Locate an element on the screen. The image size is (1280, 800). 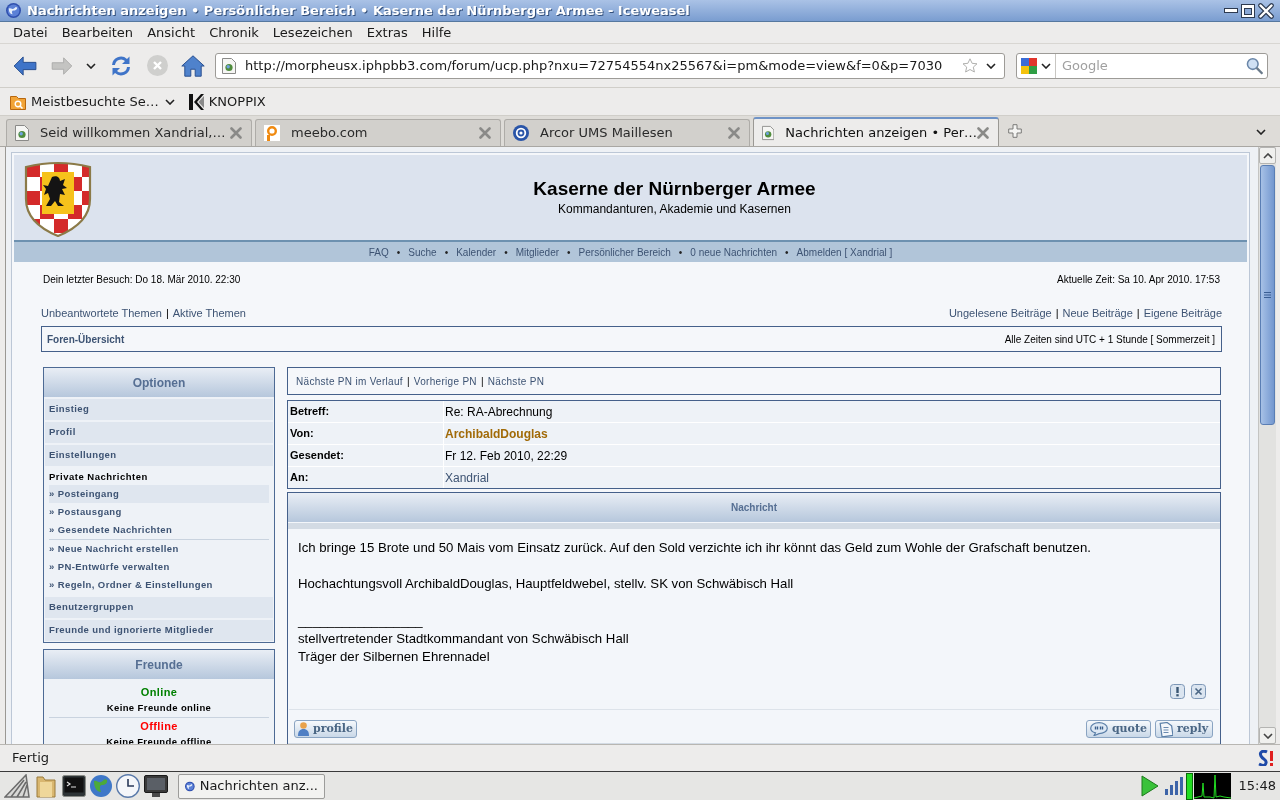
globe-icon is located at coordinates (101, 786).